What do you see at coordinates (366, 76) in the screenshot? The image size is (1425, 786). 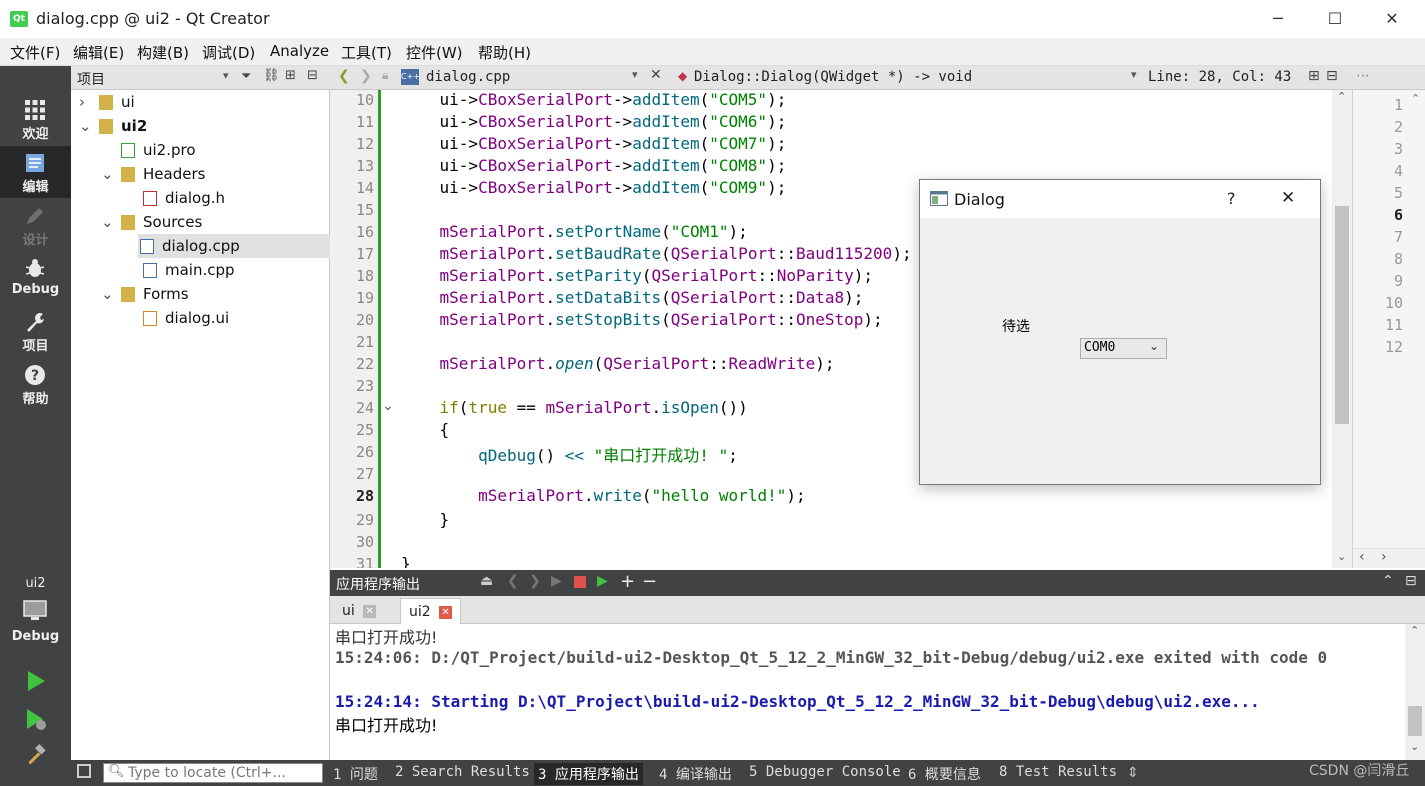 I see `forward-icon: ❯` at bounding box center [366, 76].